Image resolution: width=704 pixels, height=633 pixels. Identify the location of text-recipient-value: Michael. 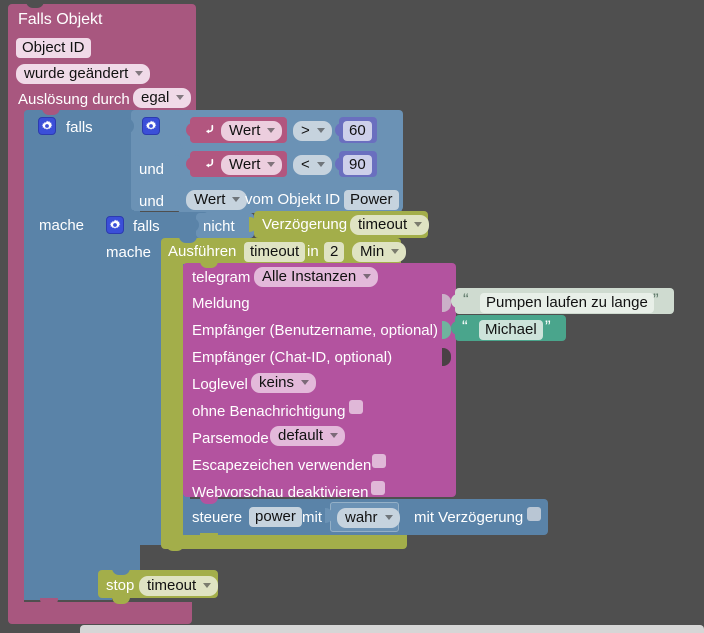
(511, 330).